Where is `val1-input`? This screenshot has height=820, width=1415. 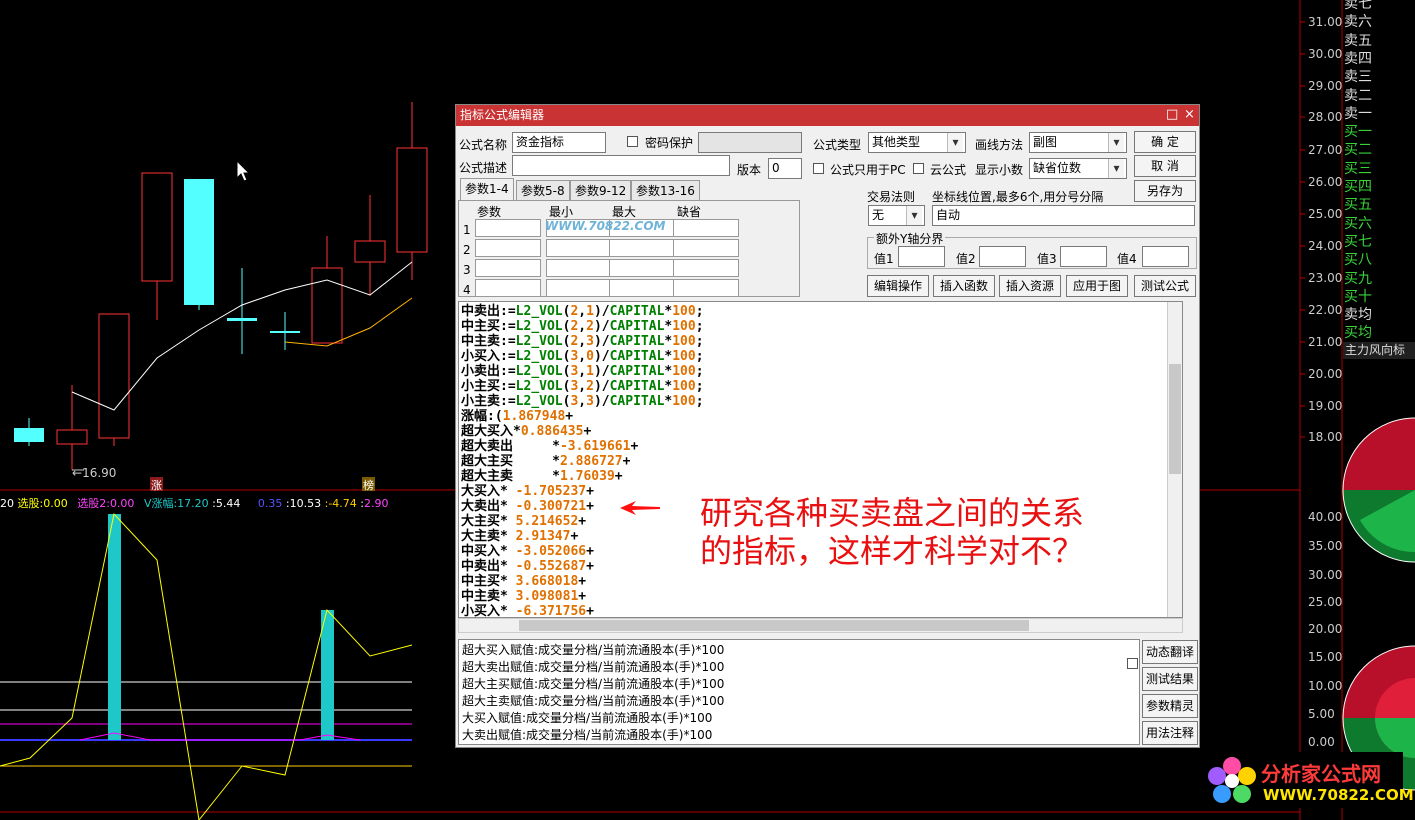
val1-input is located at coordinates (921, 256).